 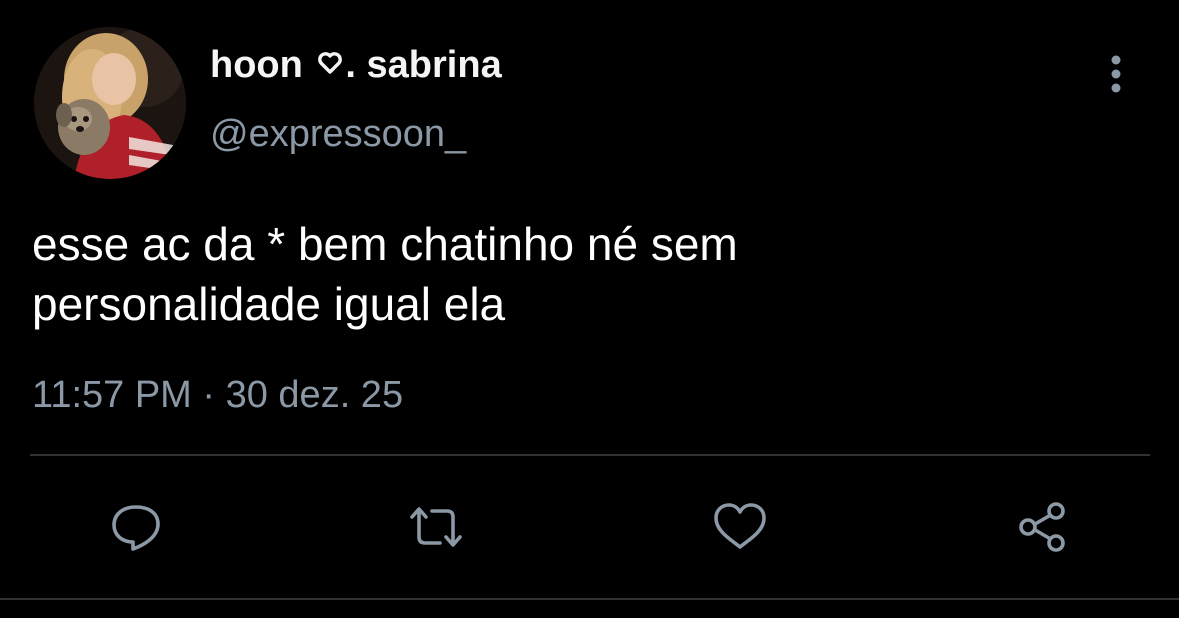 I want to click on share-button, so click(x=1042, y=527).